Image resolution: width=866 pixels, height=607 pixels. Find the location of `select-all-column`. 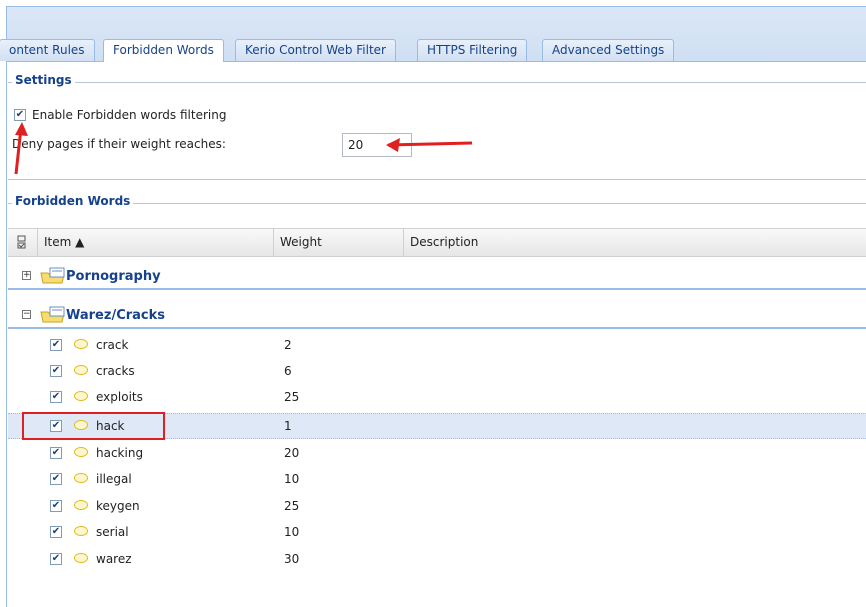

select-all-column is located at coordinates (23, 242).